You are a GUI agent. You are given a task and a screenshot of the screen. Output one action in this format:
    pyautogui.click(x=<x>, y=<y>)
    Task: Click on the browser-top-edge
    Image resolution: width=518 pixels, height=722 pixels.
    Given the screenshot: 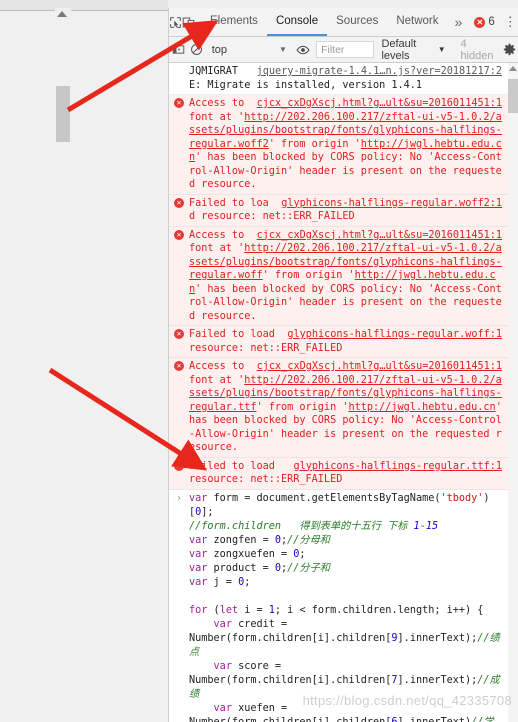 What is the action you would take?
    pyautogui.click(x=84, y=5)
    